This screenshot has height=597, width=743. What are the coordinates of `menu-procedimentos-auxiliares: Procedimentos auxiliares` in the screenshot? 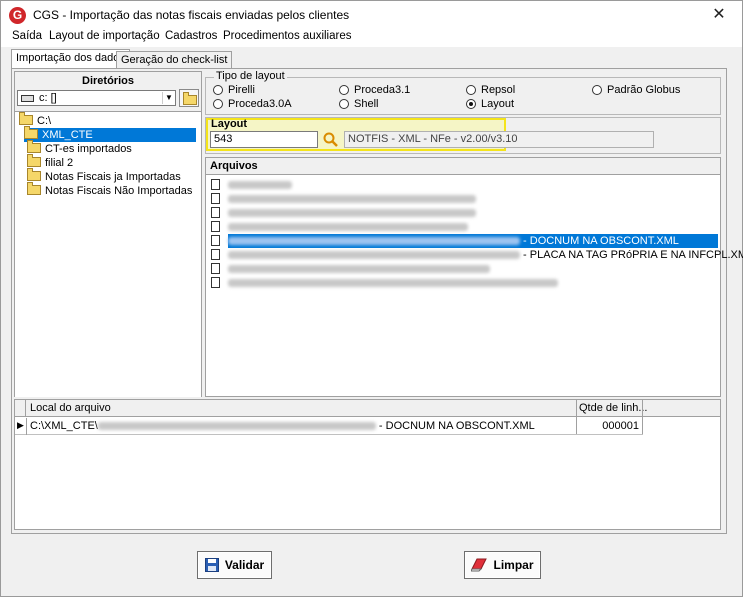 It's located at (287, 36).